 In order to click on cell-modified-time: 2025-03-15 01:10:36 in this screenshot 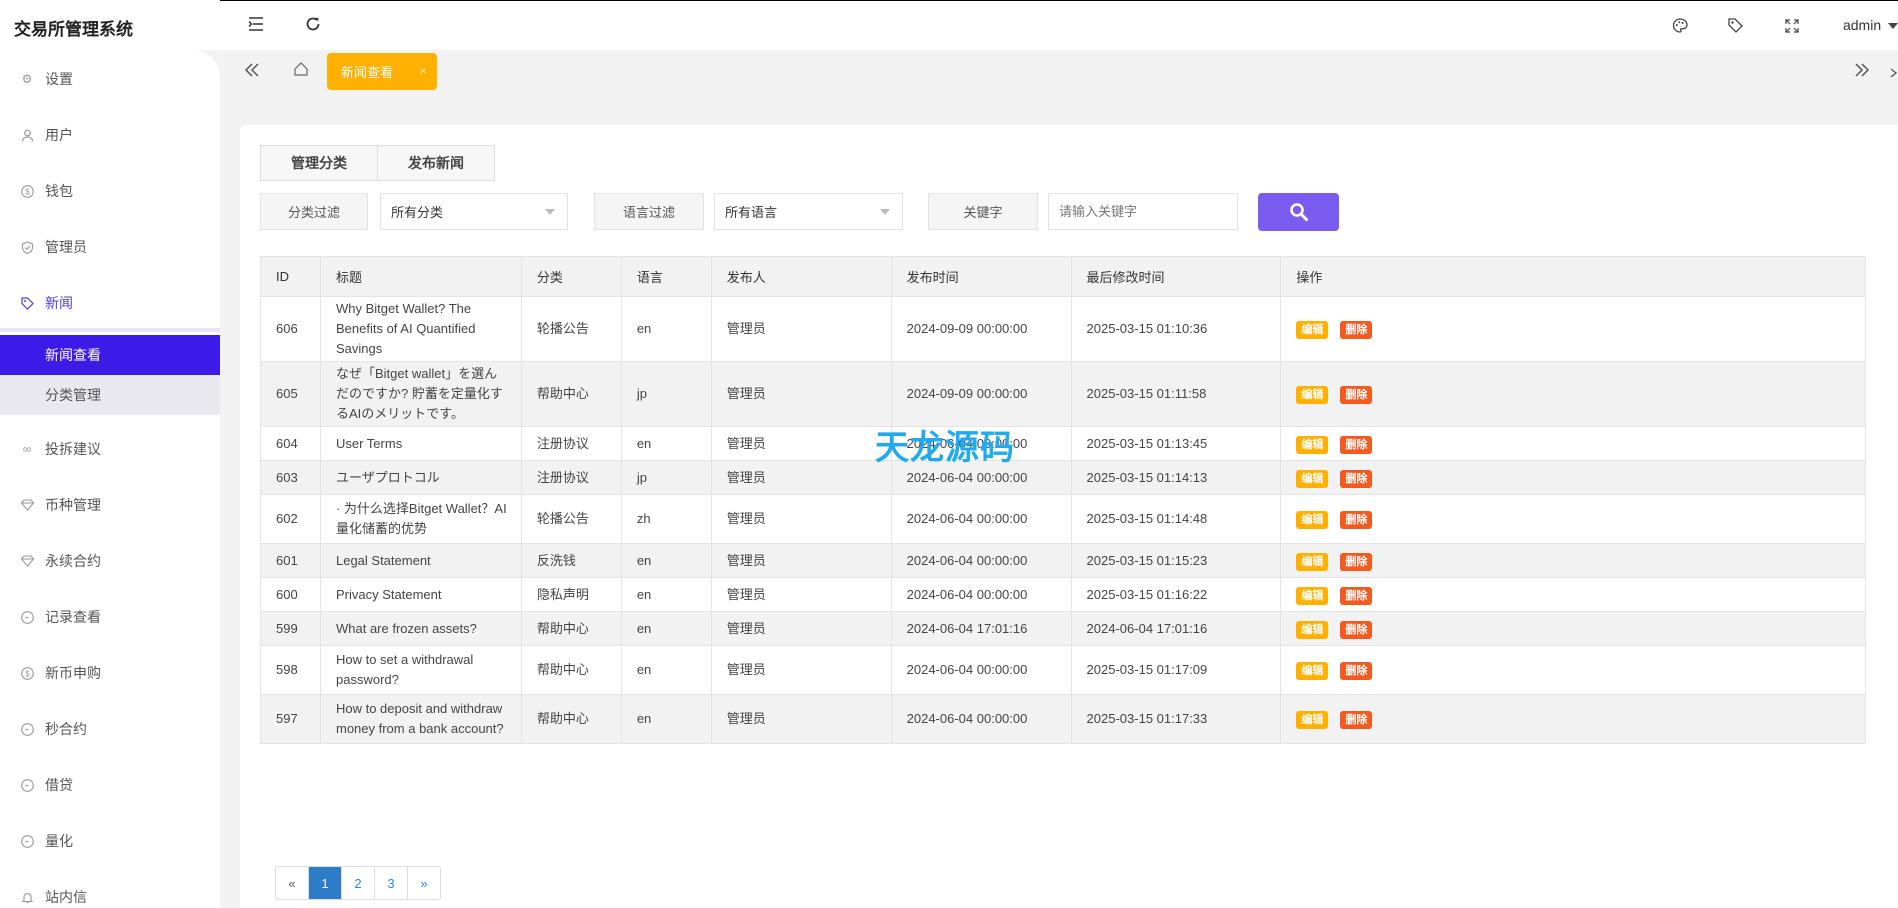, I will do `click(1176, 329)`.